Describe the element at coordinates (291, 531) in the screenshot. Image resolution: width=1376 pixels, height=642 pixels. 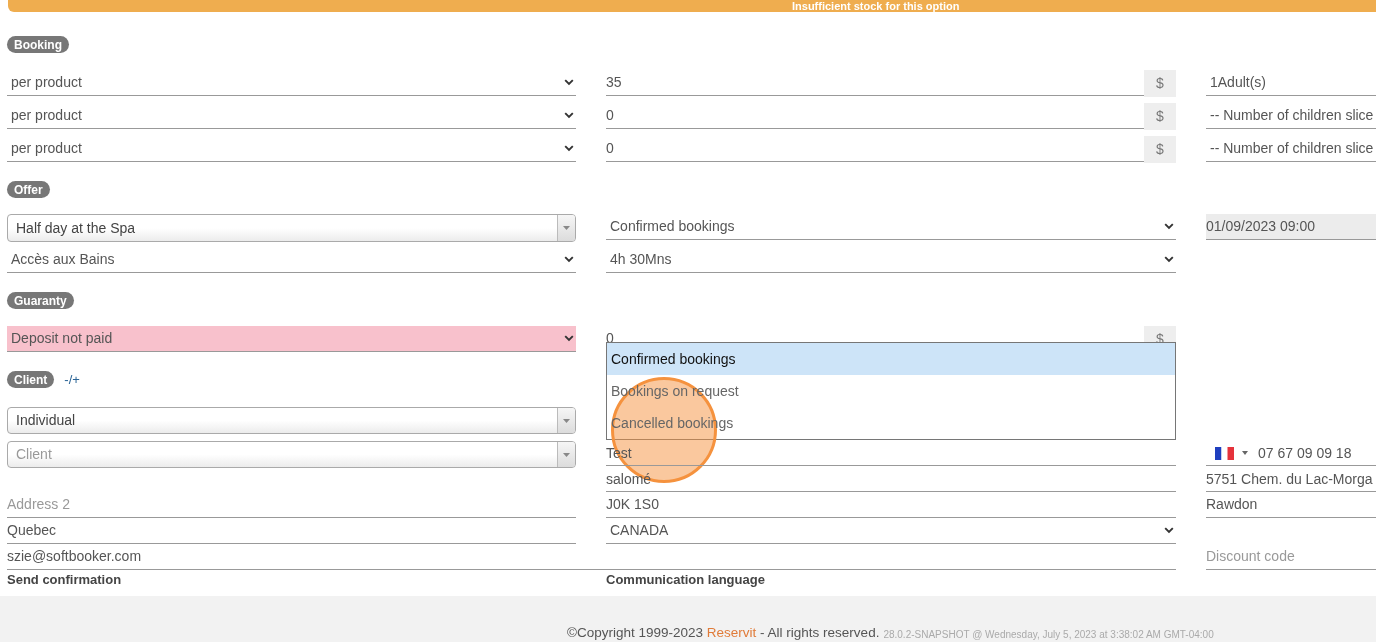
I see `region-field: Quebec` at that location.